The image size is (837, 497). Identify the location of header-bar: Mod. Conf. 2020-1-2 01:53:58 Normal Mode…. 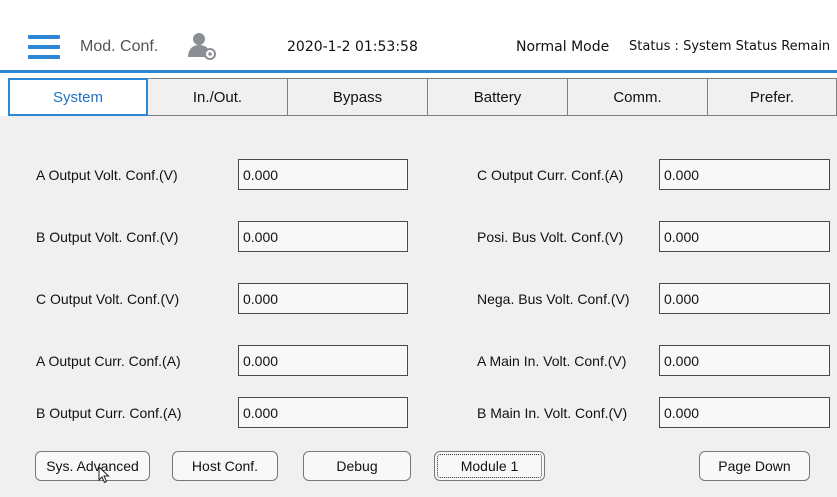
(418, 36).